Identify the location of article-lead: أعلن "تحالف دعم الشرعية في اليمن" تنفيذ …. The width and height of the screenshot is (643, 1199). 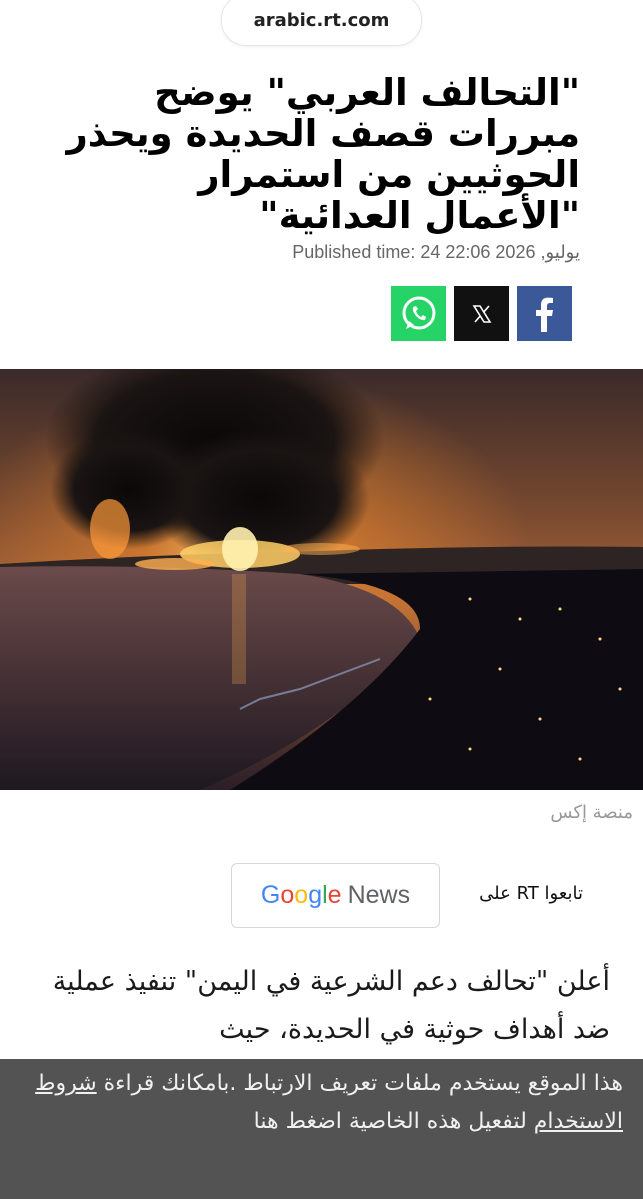
(331, 1005).